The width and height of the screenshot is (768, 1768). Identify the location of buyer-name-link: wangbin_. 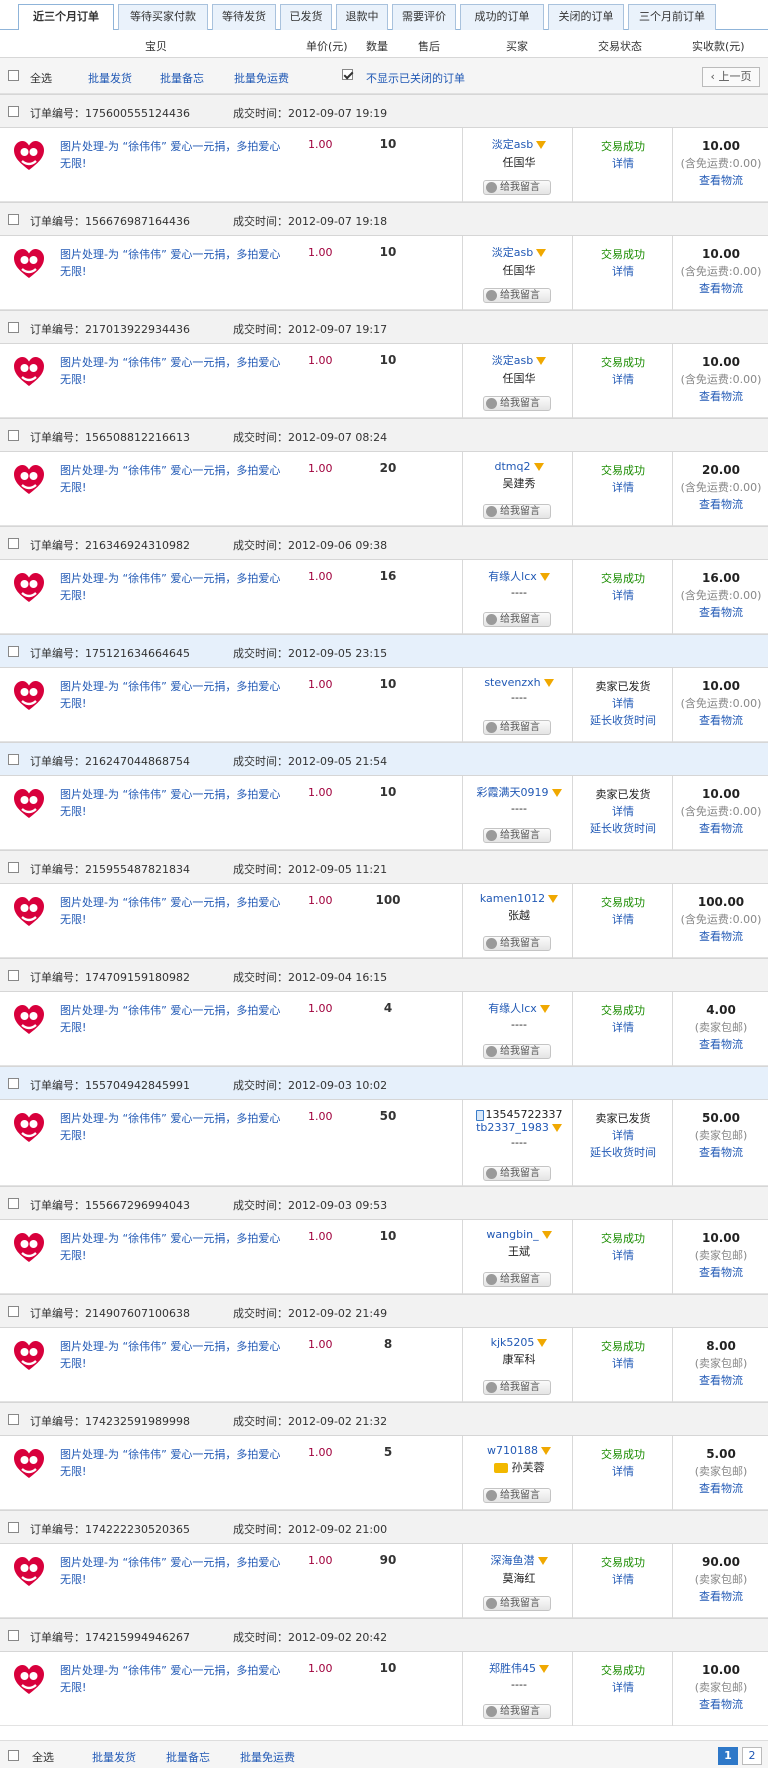
(512, 1234).